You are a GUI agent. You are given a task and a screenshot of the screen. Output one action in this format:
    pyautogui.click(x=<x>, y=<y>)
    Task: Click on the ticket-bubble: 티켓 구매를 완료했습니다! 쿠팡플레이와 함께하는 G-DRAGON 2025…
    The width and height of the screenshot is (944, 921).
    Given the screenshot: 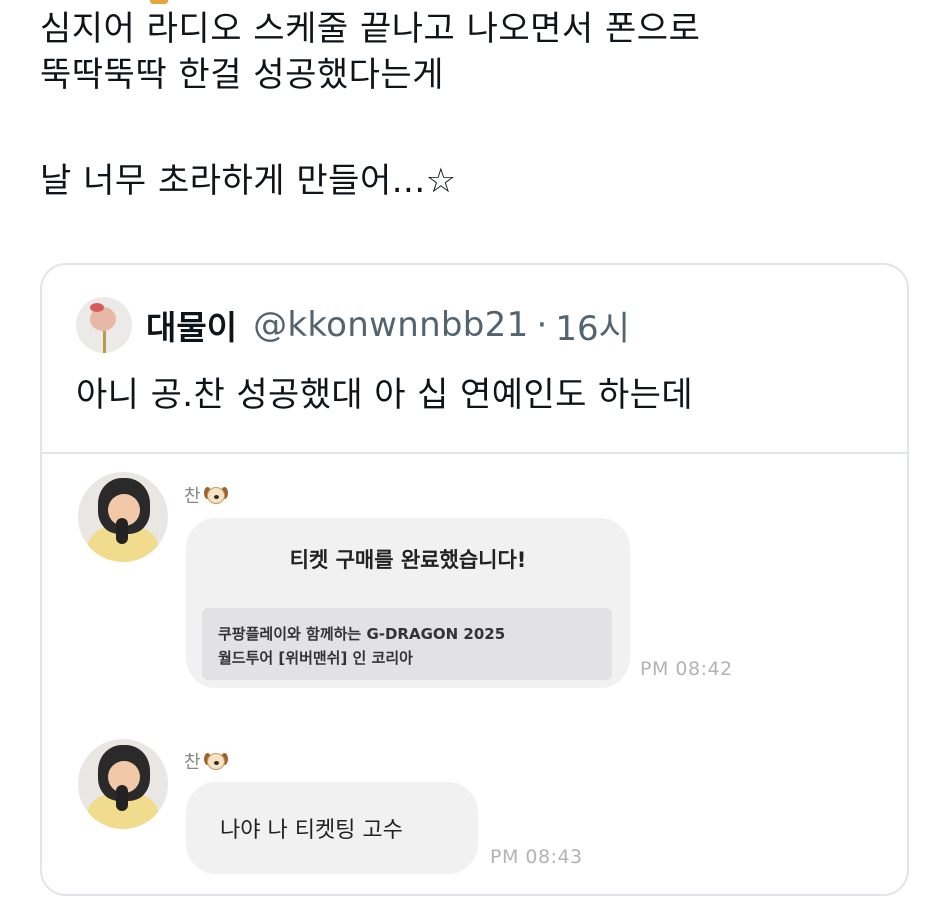 What is the action you would take?
    pyautogui.click(x=408, y=603)
    